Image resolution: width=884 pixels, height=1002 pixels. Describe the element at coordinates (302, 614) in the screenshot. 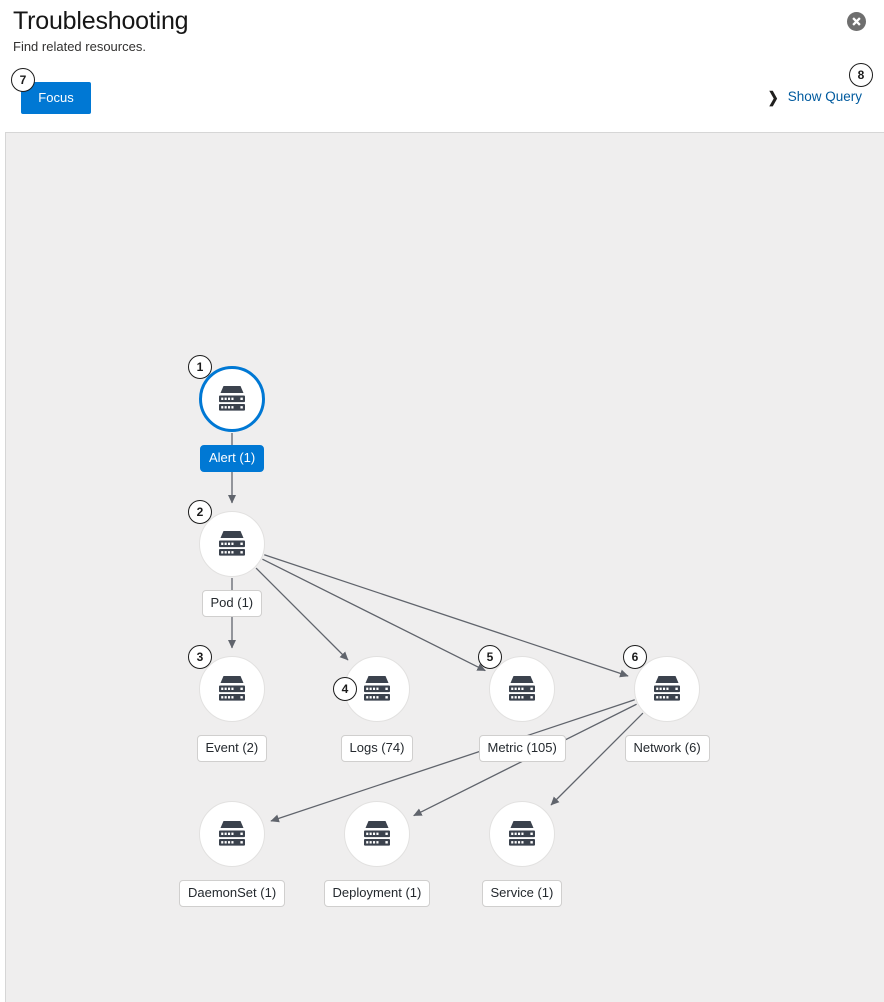

I see `graph-edge-pod-to-logs` at that location.